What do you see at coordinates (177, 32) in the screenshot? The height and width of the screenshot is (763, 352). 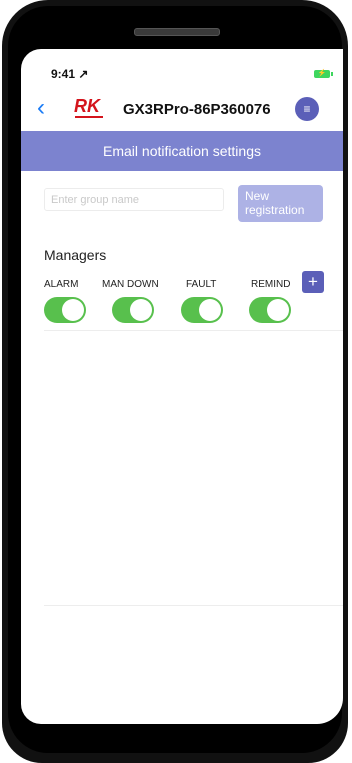 I see `speaker-grille` at bounding box center [177, 32].